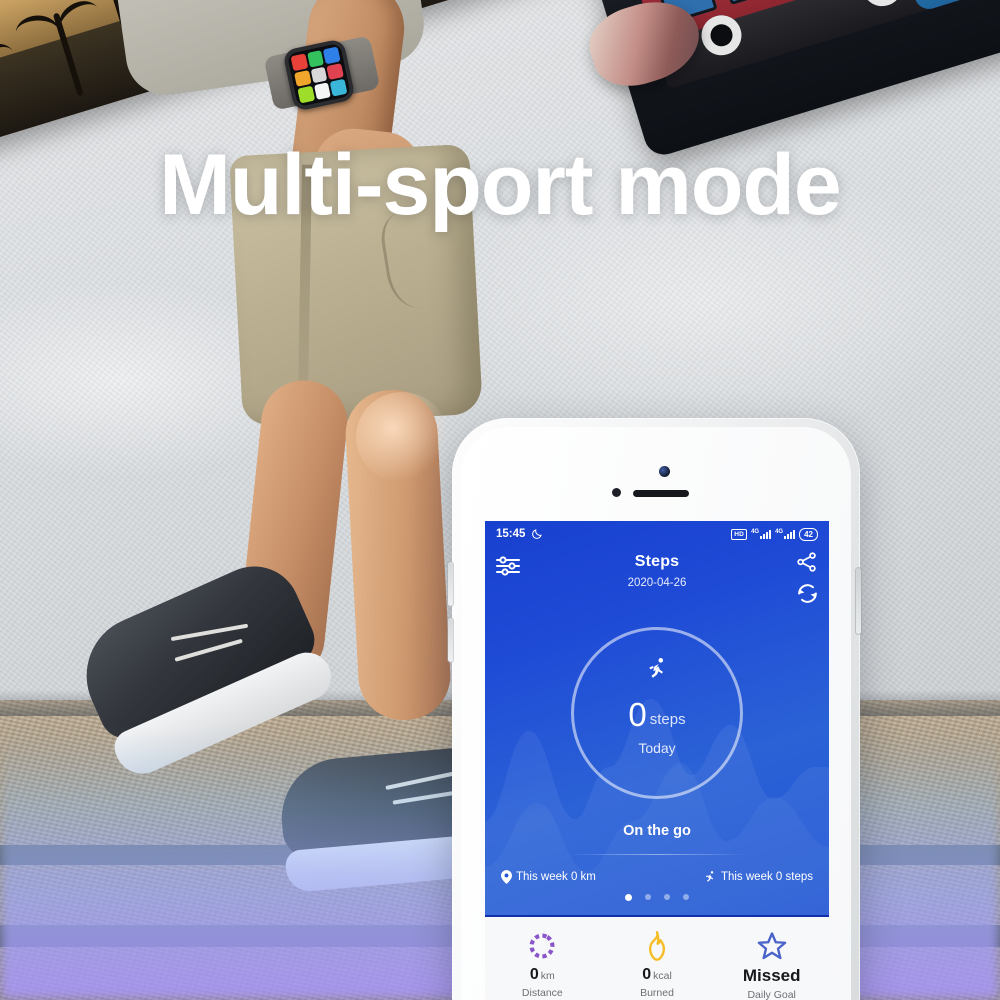 The width and height of the screenshot is (1000, 1000). Describe the element at coordinates (774, 534) in the screenshot. I see `status-bar-right: HD 4G 4G 42` at that location.